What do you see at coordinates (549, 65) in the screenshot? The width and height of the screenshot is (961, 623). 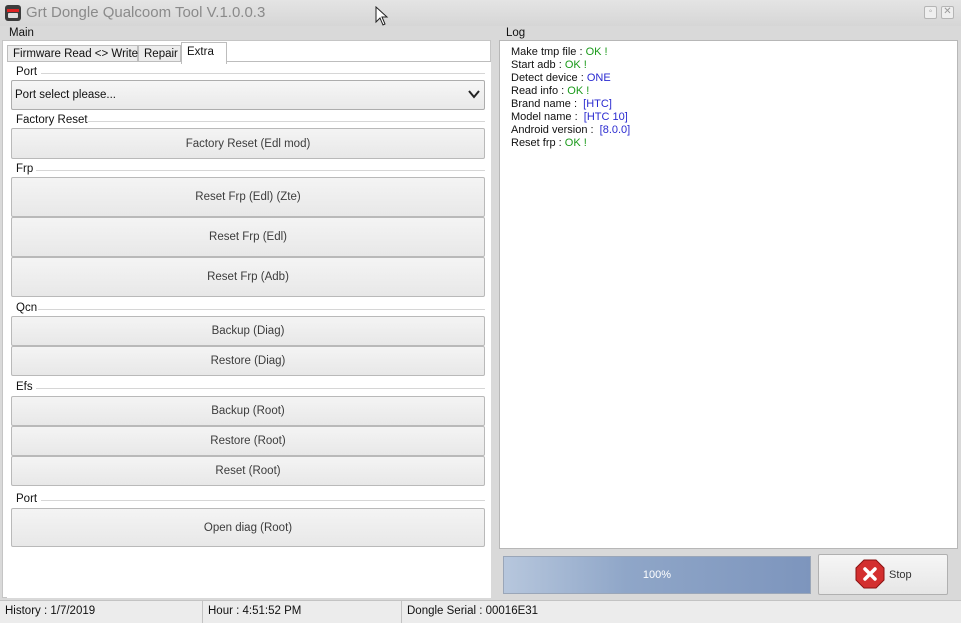 I see `log-line: Start adb : OK !` at bounding box center [549, 65].